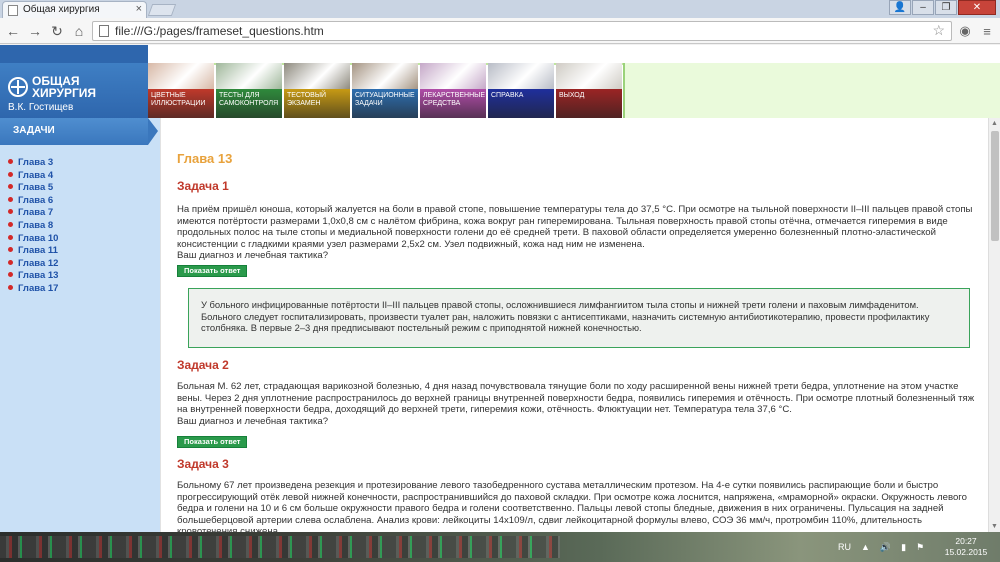 The width and height of the screenshot is (1000, 562). I want to click on new-tab-button, so click(162, 10).